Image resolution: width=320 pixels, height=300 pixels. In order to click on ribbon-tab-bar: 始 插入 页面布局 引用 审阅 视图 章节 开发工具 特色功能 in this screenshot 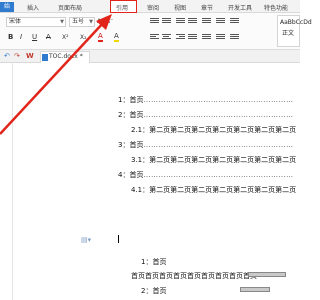, I will do `click(150, 6)`.